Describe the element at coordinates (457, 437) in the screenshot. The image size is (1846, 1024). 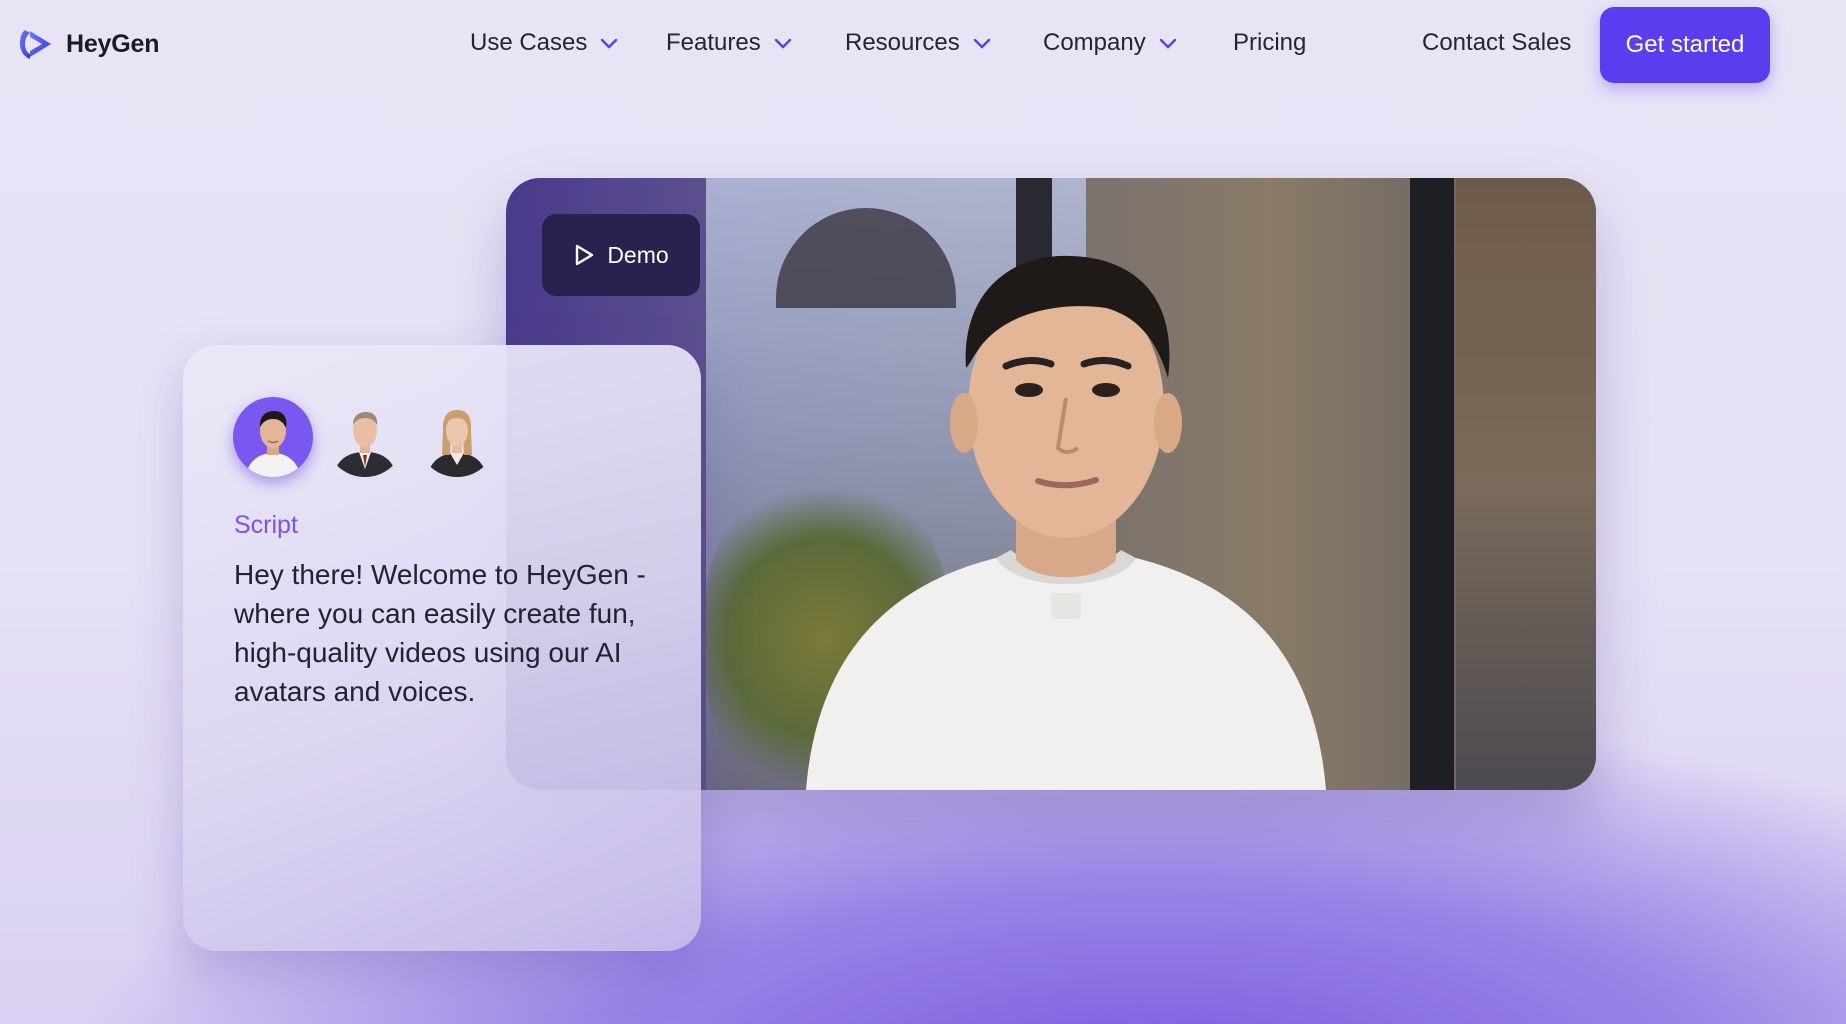
I see `avatar-woman-blonde` at that location.